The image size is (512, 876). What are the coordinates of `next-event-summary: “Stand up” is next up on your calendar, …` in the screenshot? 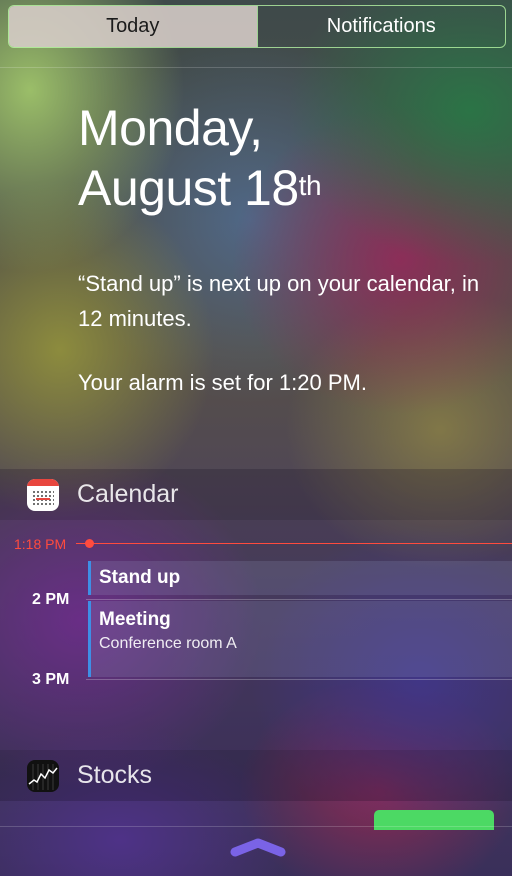 It's located at (279, 301).